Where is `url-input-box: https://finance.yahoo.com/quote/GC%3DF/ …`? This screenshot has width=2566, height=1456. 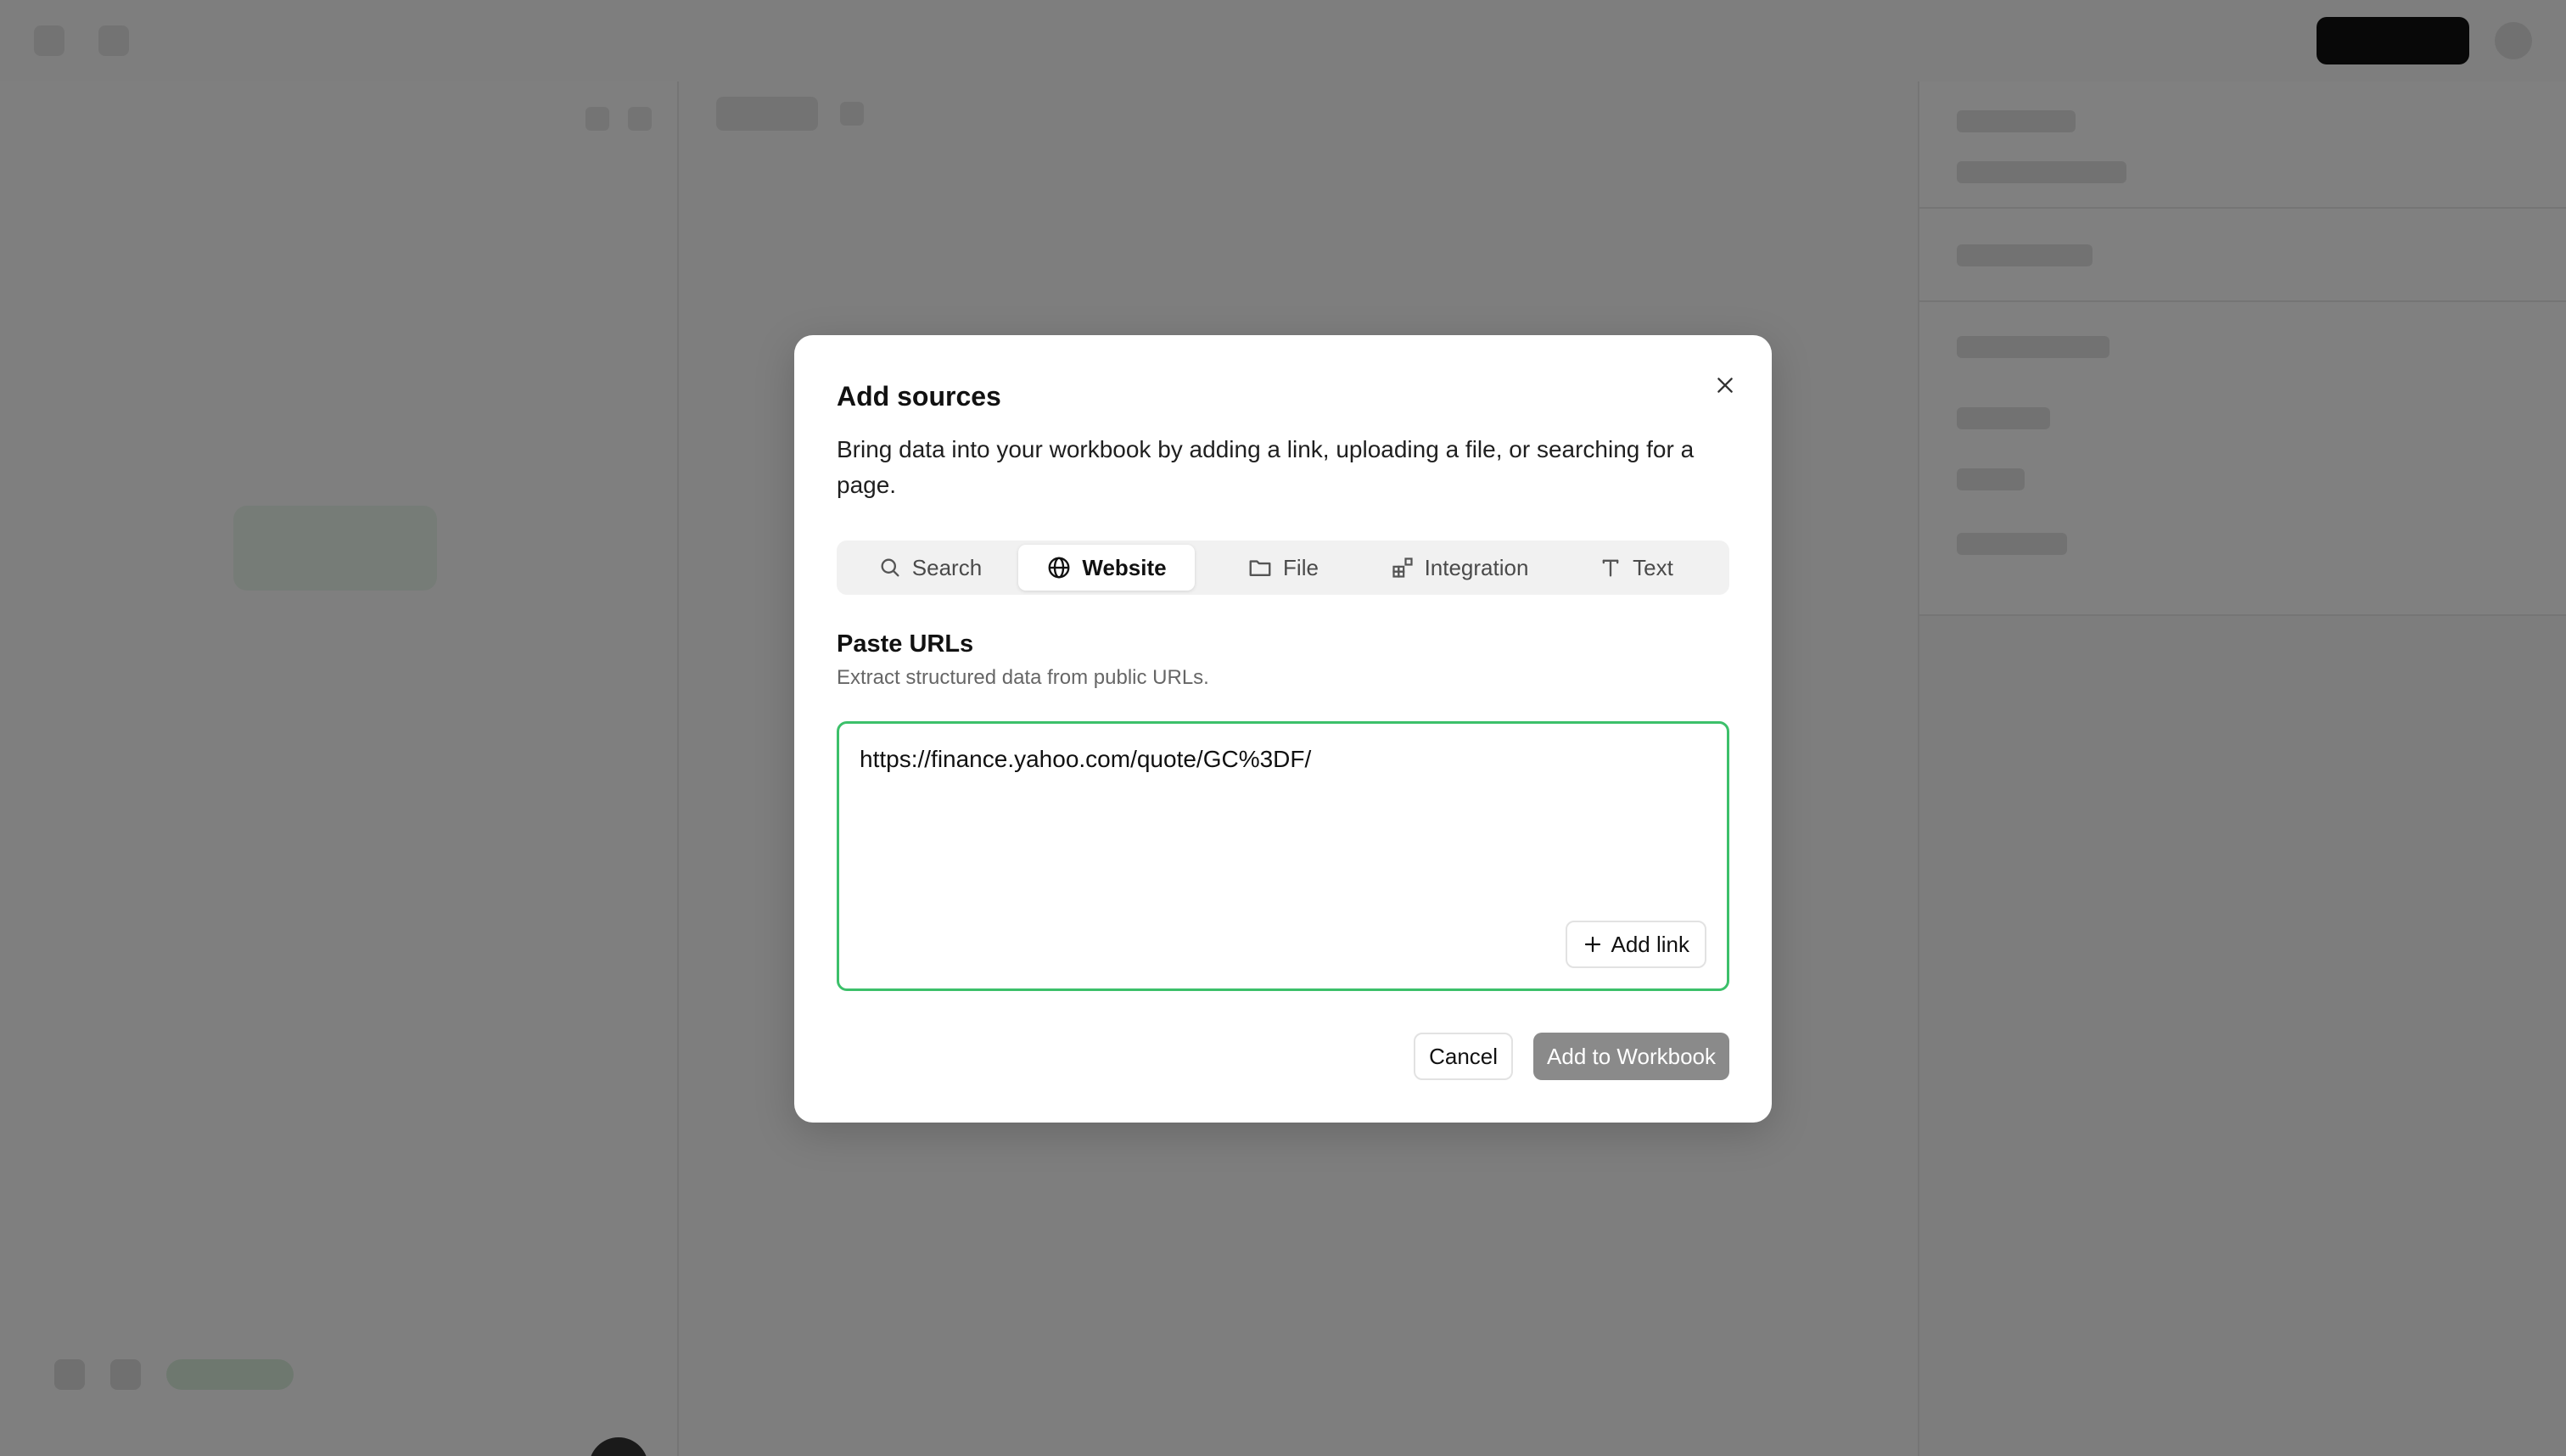 url-input-box: https://finance.yahoo.com/quote/GC%3DF/ … is located at coordinates (1283, 856).